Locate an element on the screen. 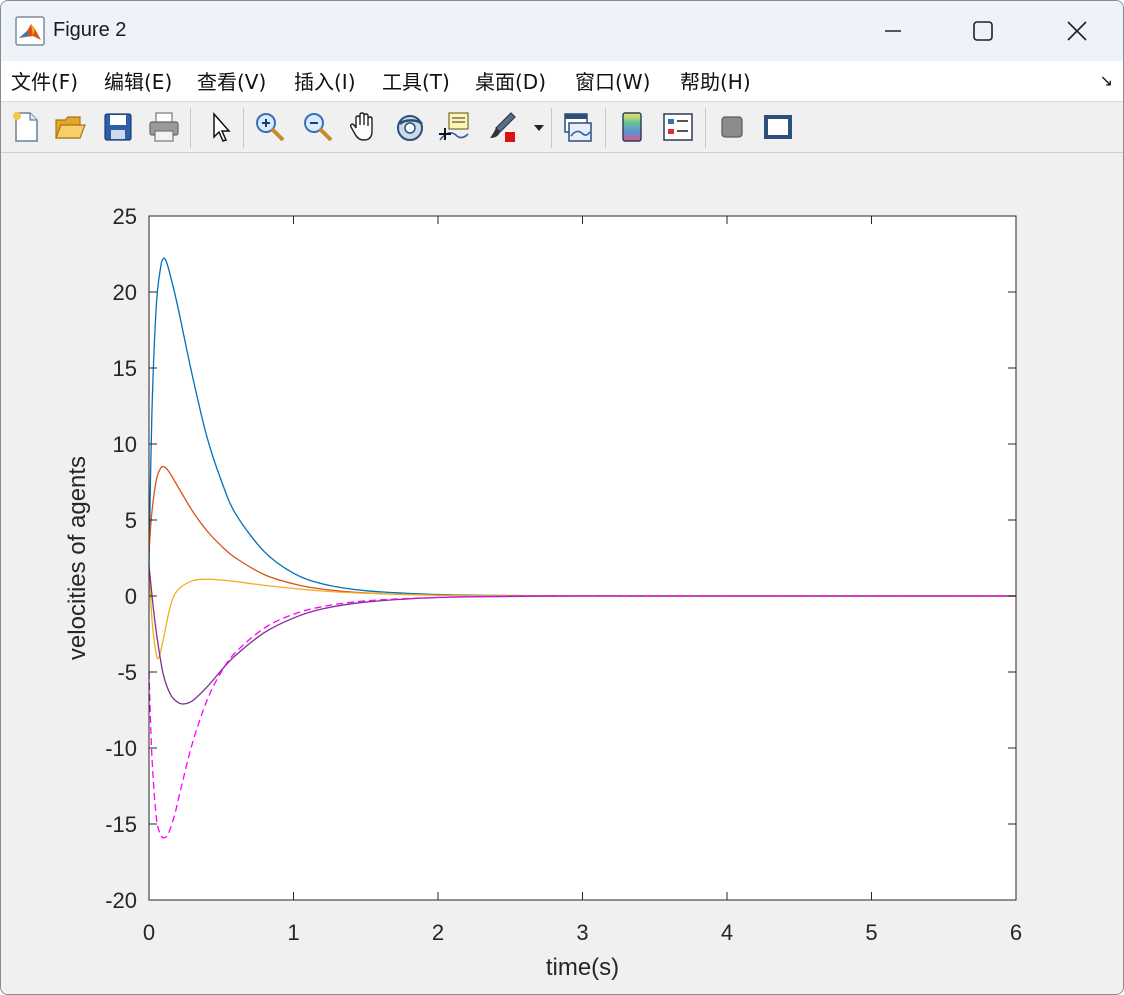 This screenshot has width=1124, height=995. minimize-icon is located at coordinates (893, 31).